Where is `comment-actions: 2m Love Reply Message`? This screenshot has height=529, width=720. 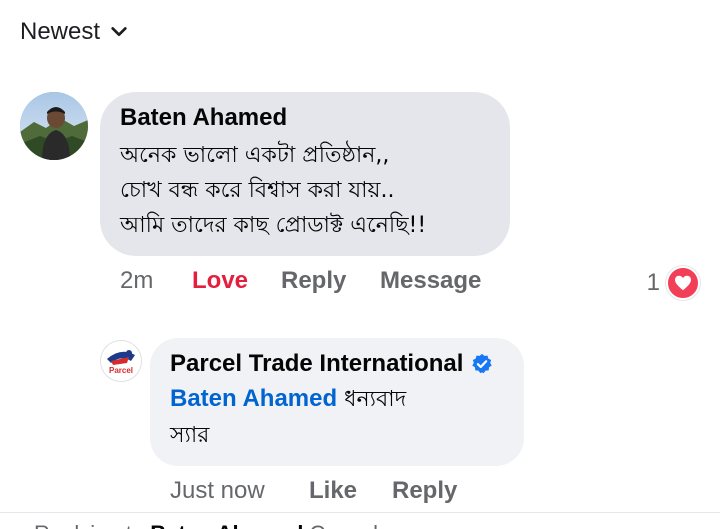 comment-actions: 2m Love Reply Message is located at coordinates (300, 281).